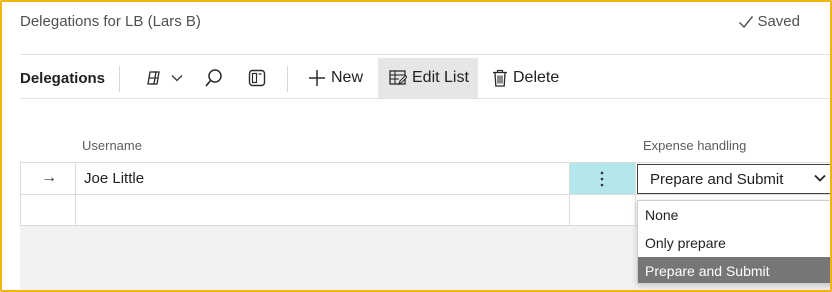 Image resolution: width=832 pixels, height=292 pixels. I want to click on column-header-username: Username, so click(112, 145).